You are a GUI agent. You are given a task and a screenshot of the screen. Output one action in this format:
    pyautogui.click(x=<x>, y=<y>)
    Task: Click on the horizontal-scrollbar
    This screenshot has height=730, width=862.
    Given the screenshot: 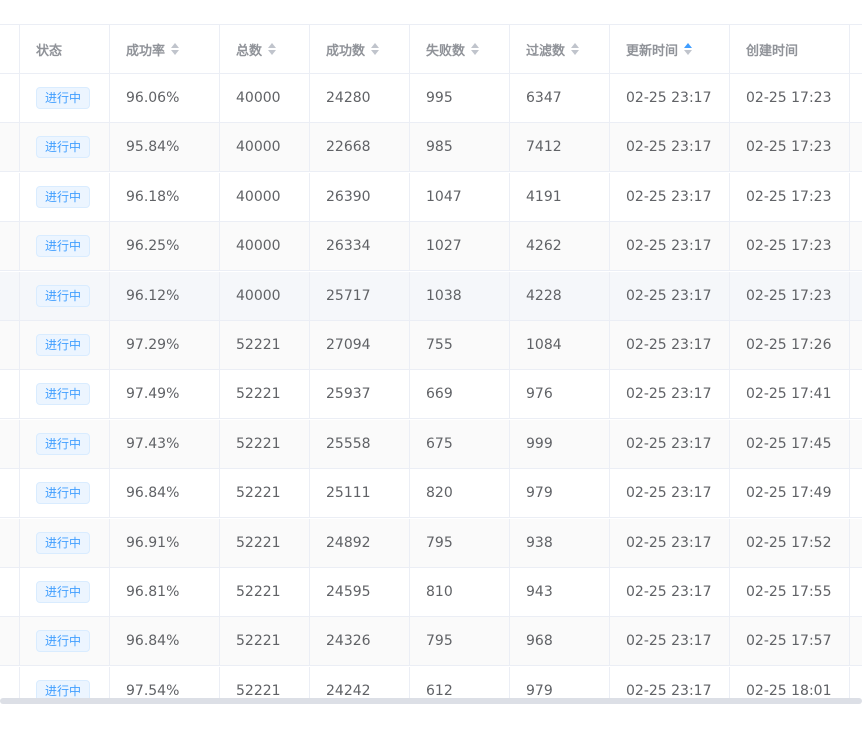 What is the action you would take?
    pyautogui.click(x=431, y=701)
    